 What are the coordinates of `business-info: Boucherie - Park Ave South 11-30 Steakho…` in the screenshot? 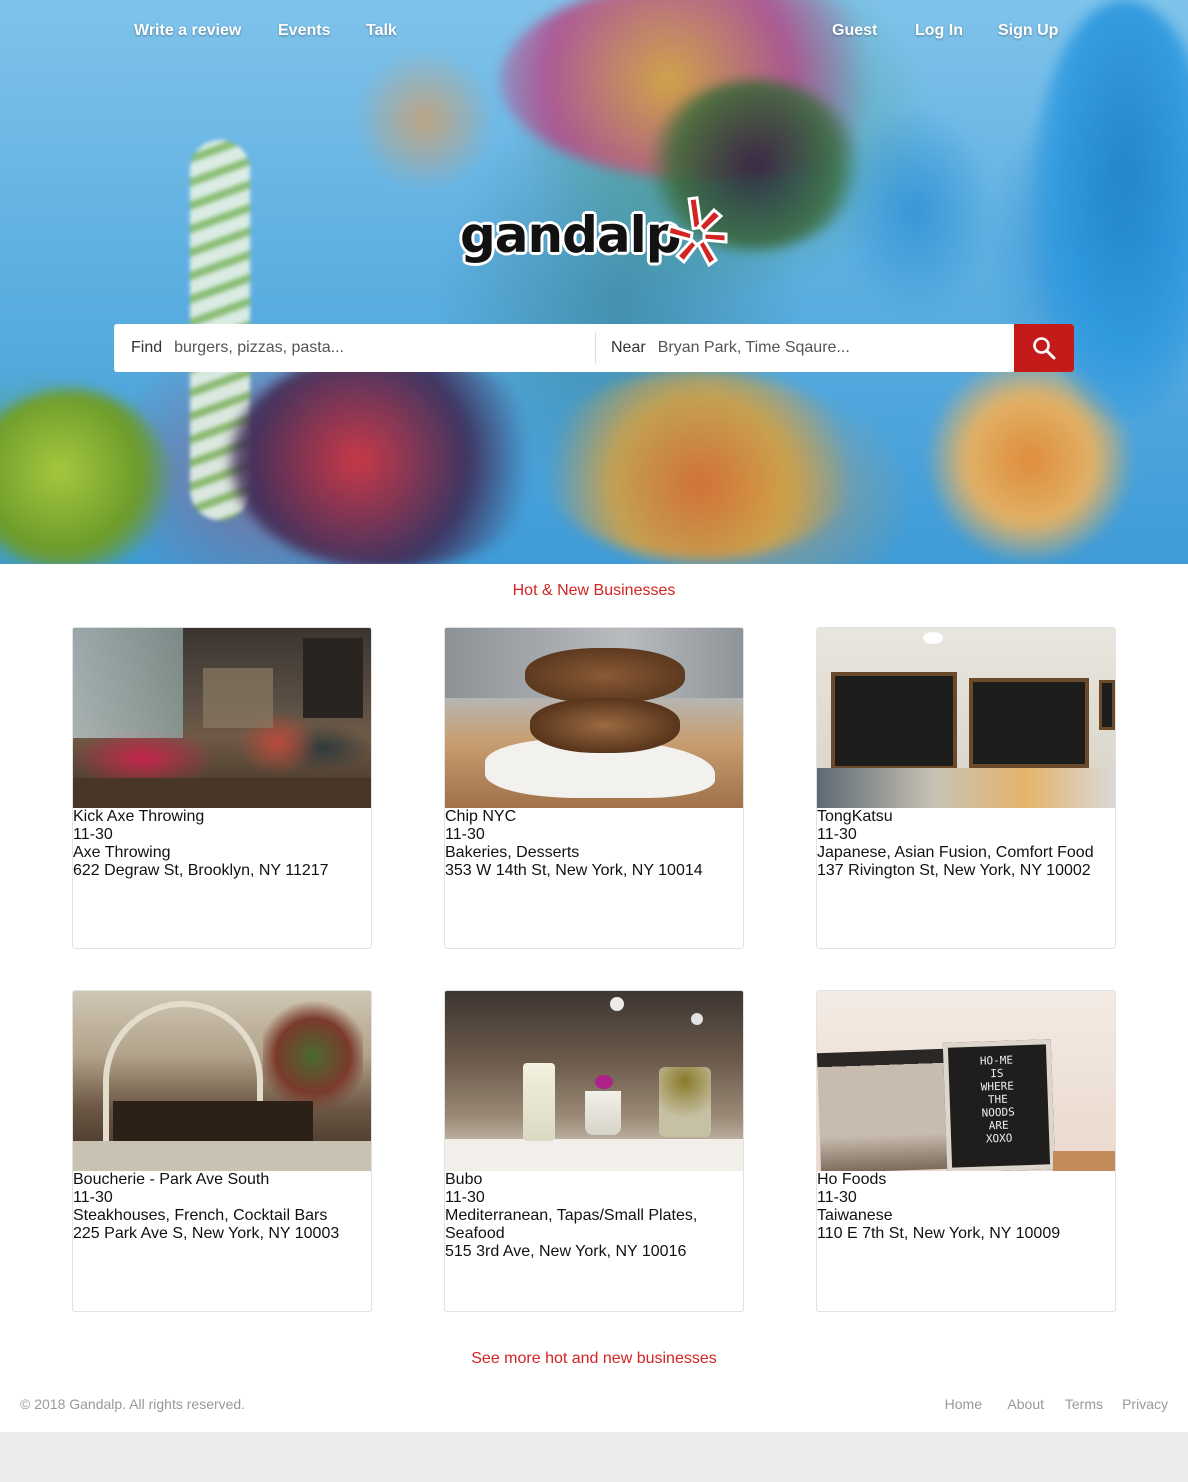 It's located at (222, 1207).